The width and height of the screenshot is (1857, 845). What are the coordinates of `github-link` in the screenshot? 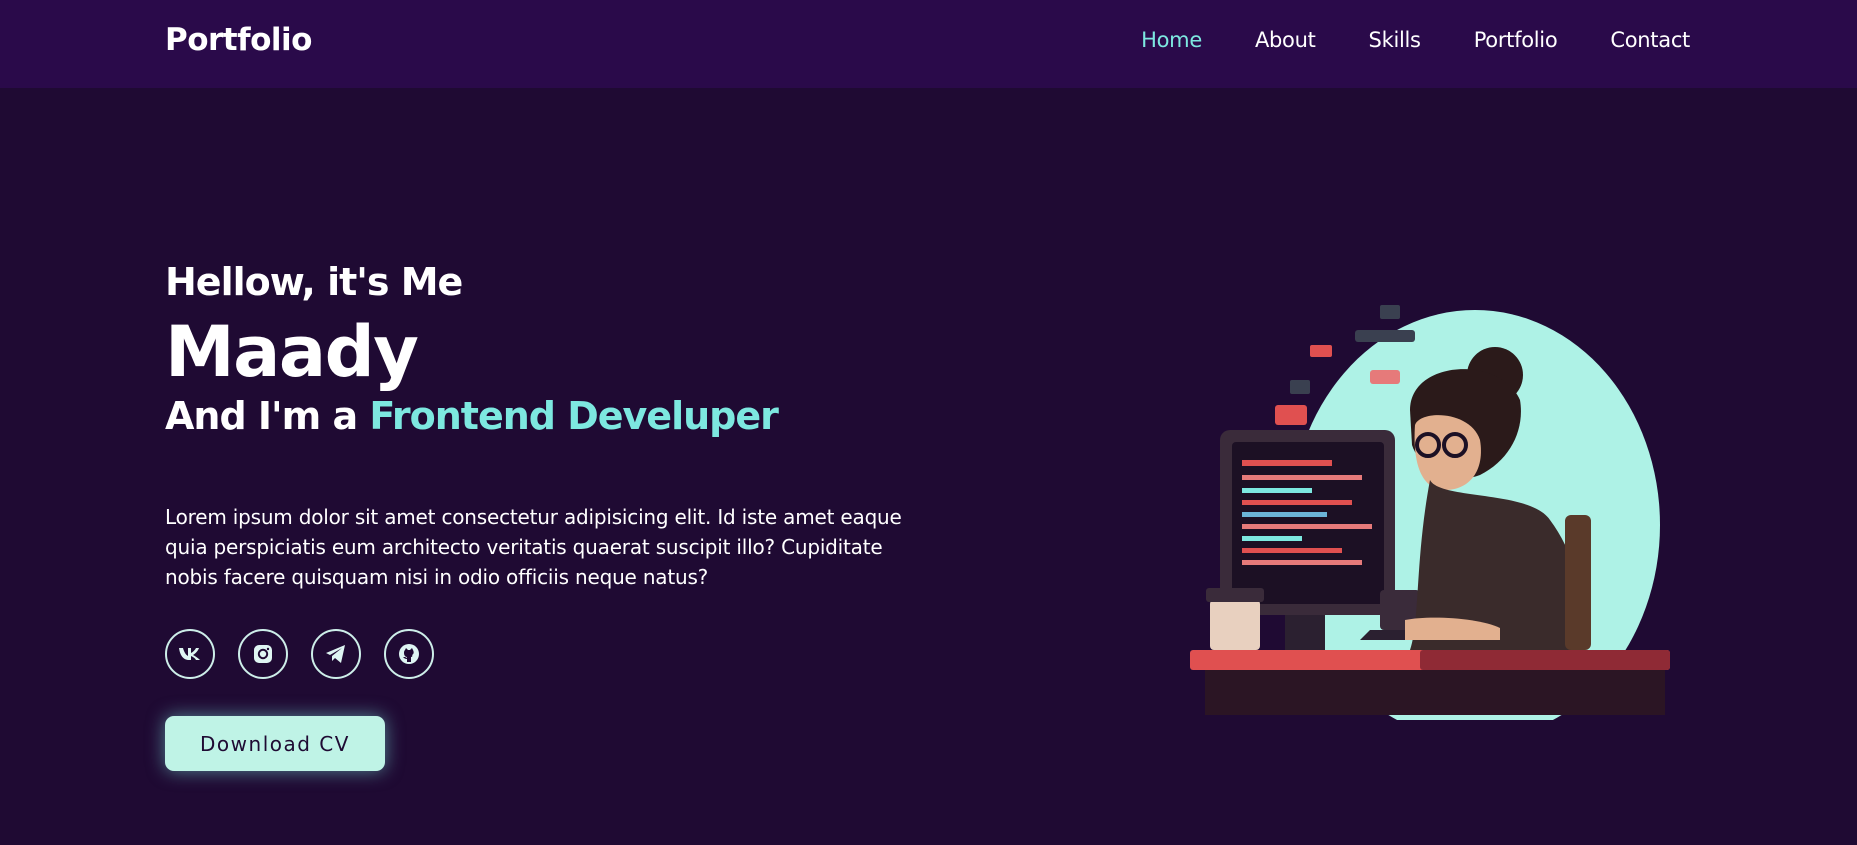 It's located at (409, 654).